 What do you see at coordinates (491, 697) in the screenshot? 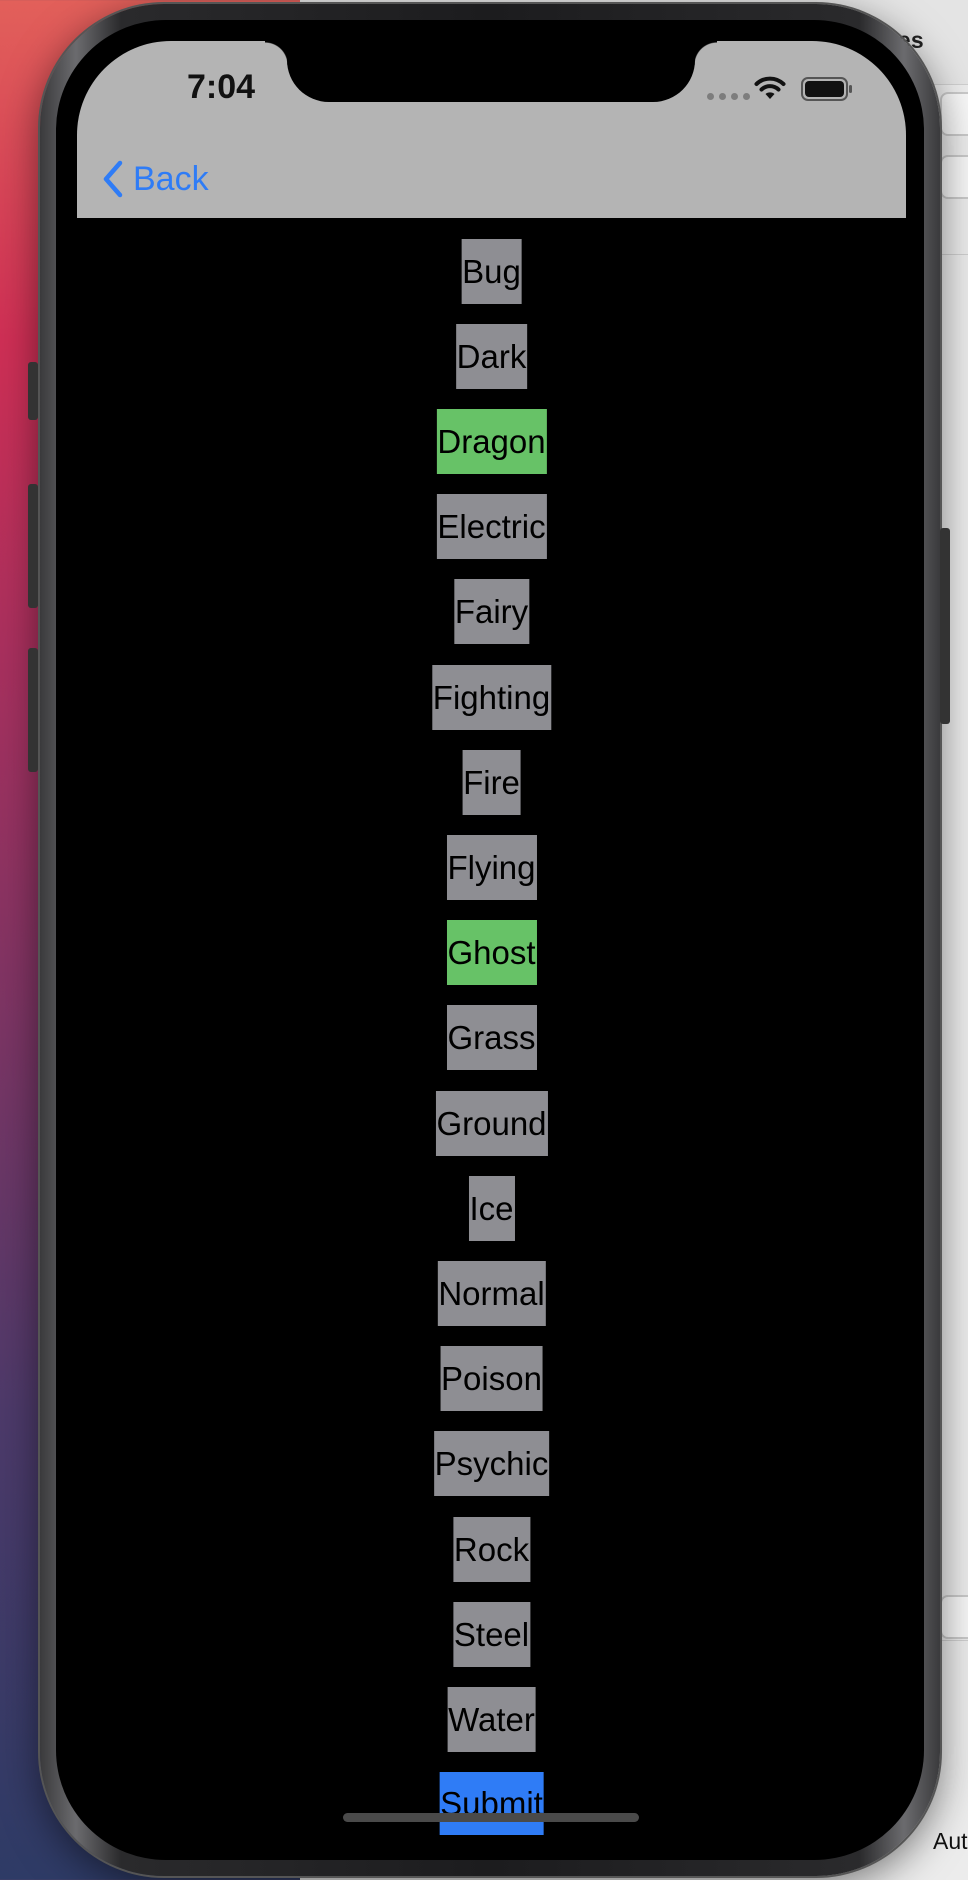
I see `type-button-fighting: Fighting` at bounding box center [491, 697].